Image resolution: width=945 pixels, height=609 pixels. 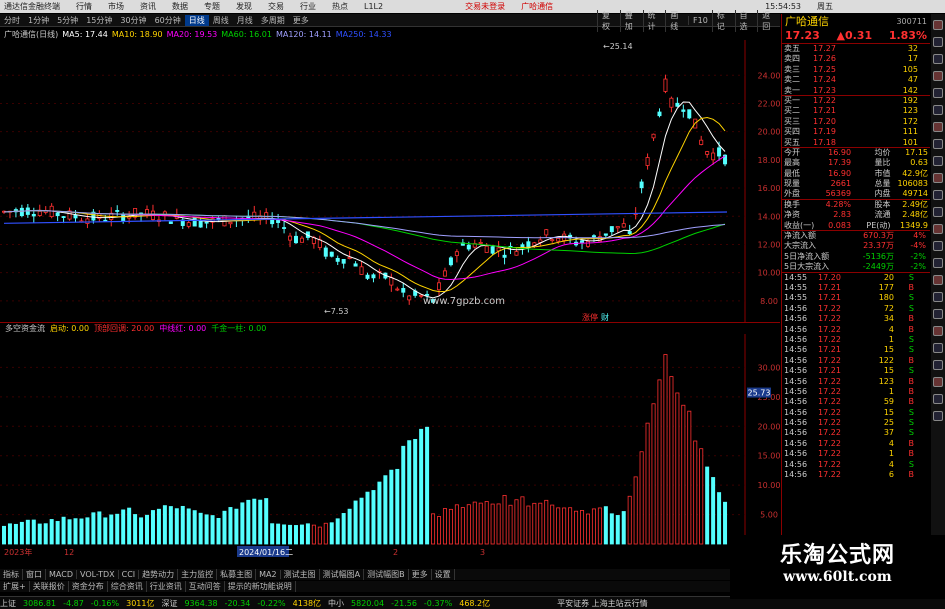 What do you see at coordinates (8, 603) in the screenshot?
I see `index-name: 上证` at bounding box center [8, 603].